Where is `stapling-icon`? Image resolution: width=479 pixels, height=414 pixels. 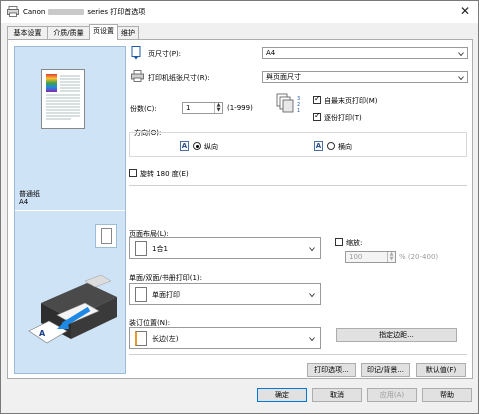
stapling-icon is located at coordinates (141, 338).